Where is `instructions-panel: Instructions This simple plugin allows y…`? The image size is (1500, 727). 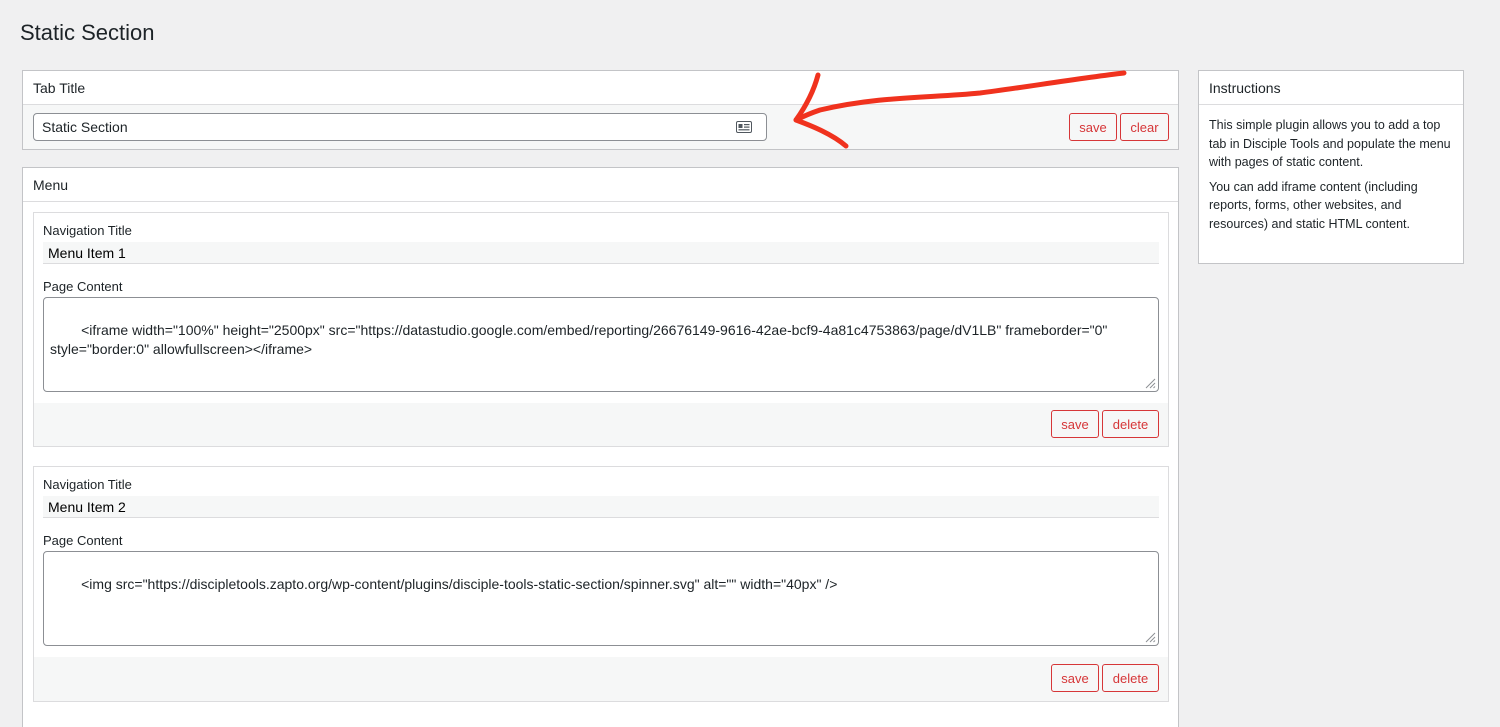
instructions-panel: Instructions This simple plugin allows y… is located at coordinates (1331, 167).